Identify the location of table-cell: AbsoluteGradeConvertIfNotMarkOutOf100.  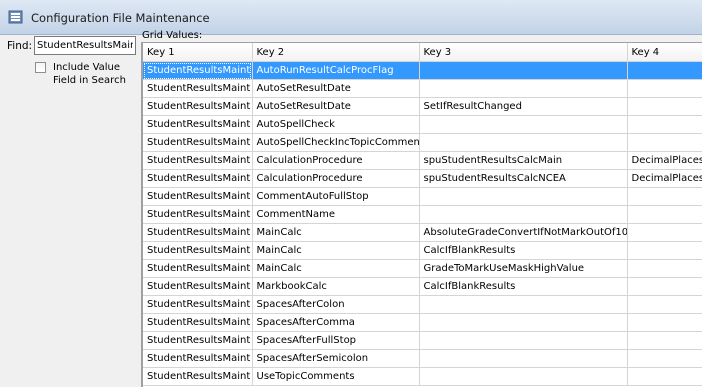
(523, 232).